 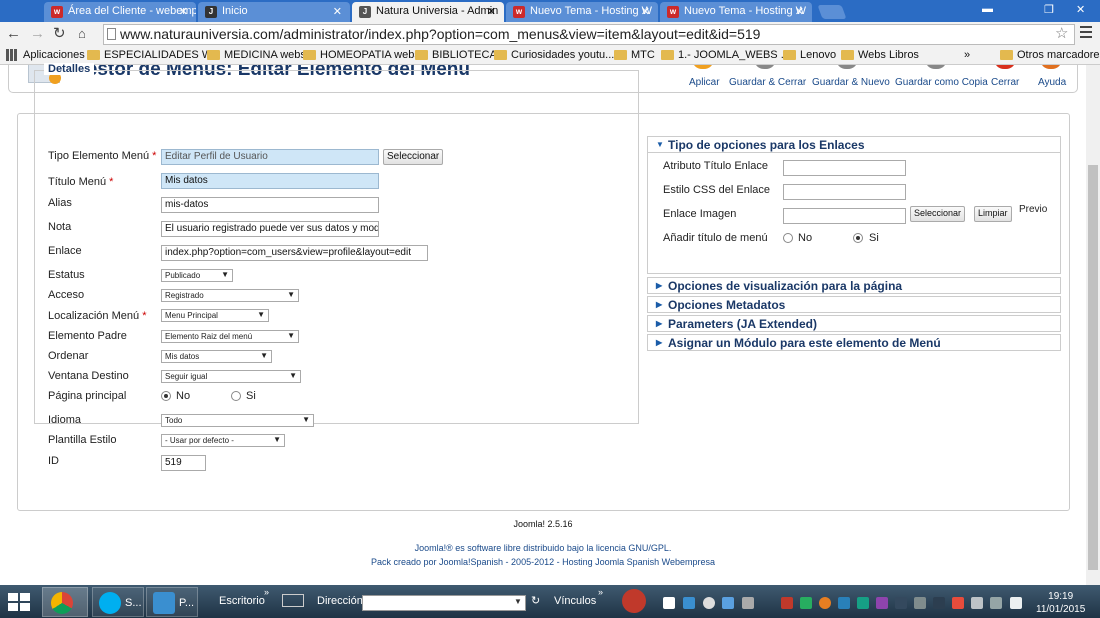 I want to click on taskbar-address-input, so click(x=444, y=603).